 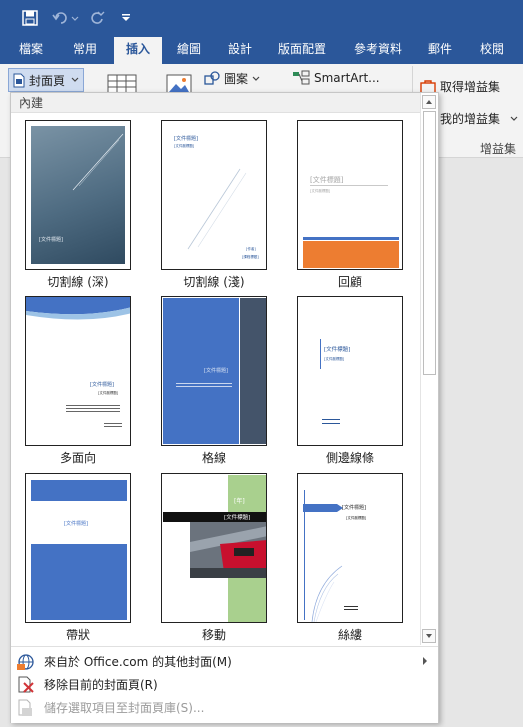 What do you see at coordinates (101, 685) in the screenshot?
I see `menu-item-label: 移除目前的封面頁(R)` at bounding box center [101, 685].